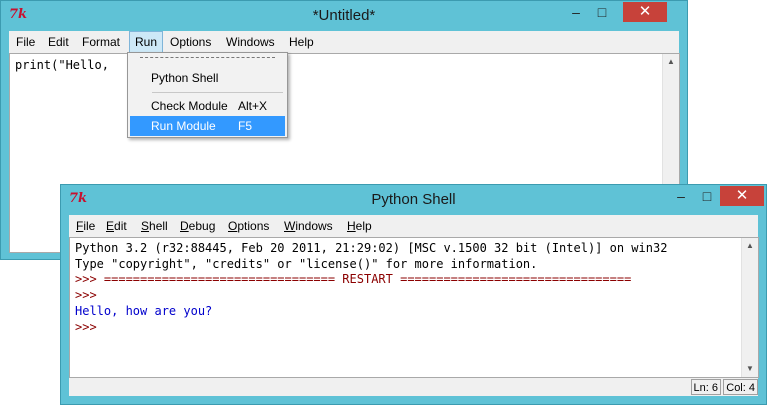 The image size is (775, 415). Describe the element at coordinates (363, 226) in the screenshot. I see `menu-help-label: elp` at that location.